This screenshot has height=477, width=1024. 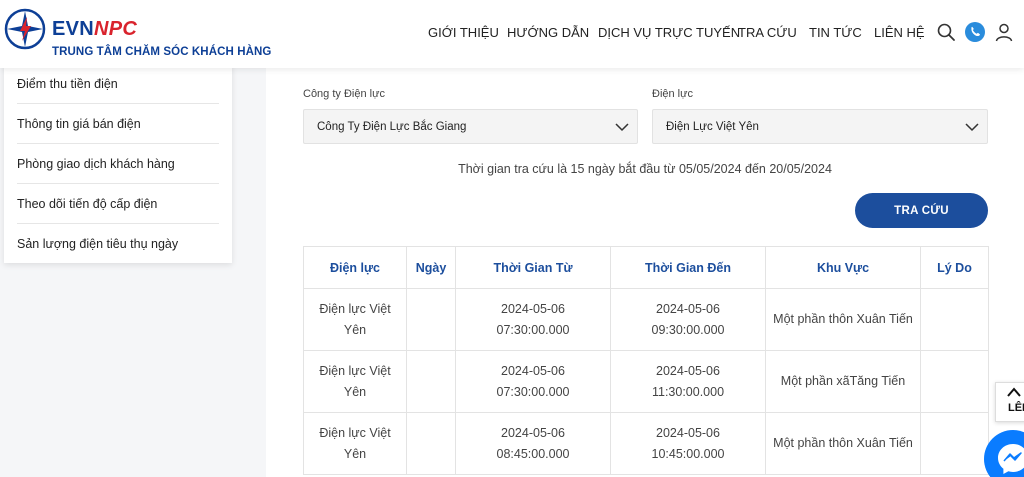 What do you see at coordinates (533, 443) in the screenshot?
I see `cell-thoi-gian-tu: 2024-05-06 08:45:00.000` at bounding box center [533, 443].